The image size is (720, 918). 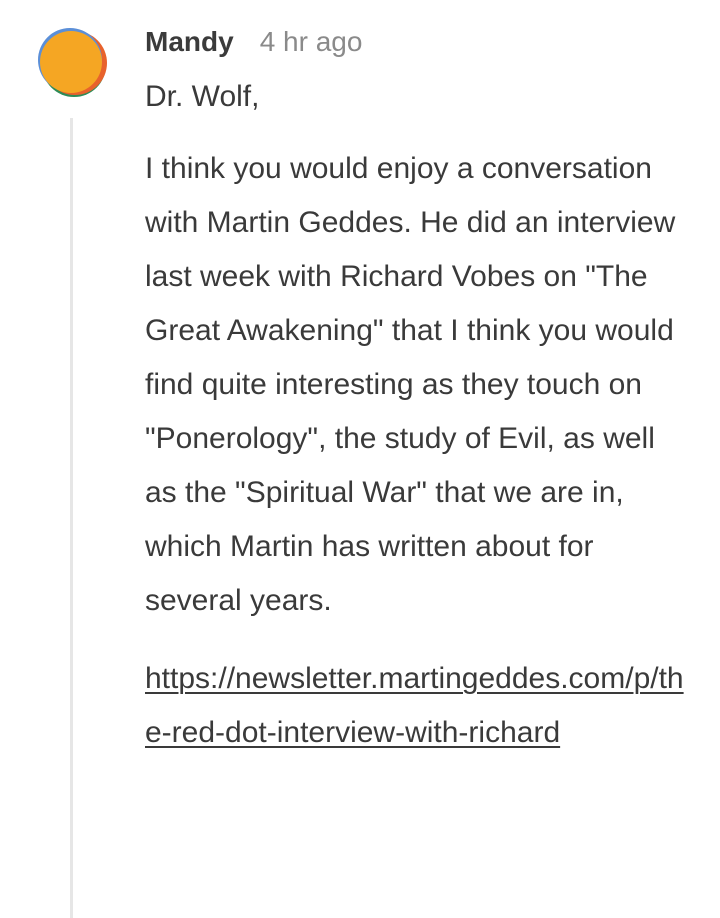 What do you see at coordinates (71, 518) in the screenshot?
I see `thread-line` at bounding box center [71, 518].